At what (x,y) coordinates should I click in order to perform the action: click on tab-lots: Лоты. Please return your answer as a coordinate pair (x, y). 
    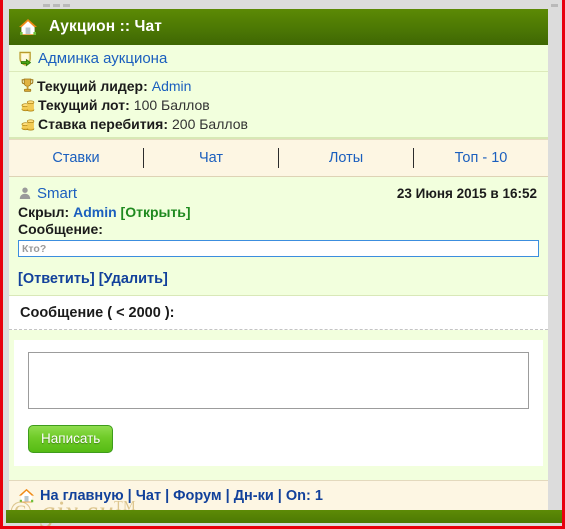
    Looking at the image, I should click on (346, 158).